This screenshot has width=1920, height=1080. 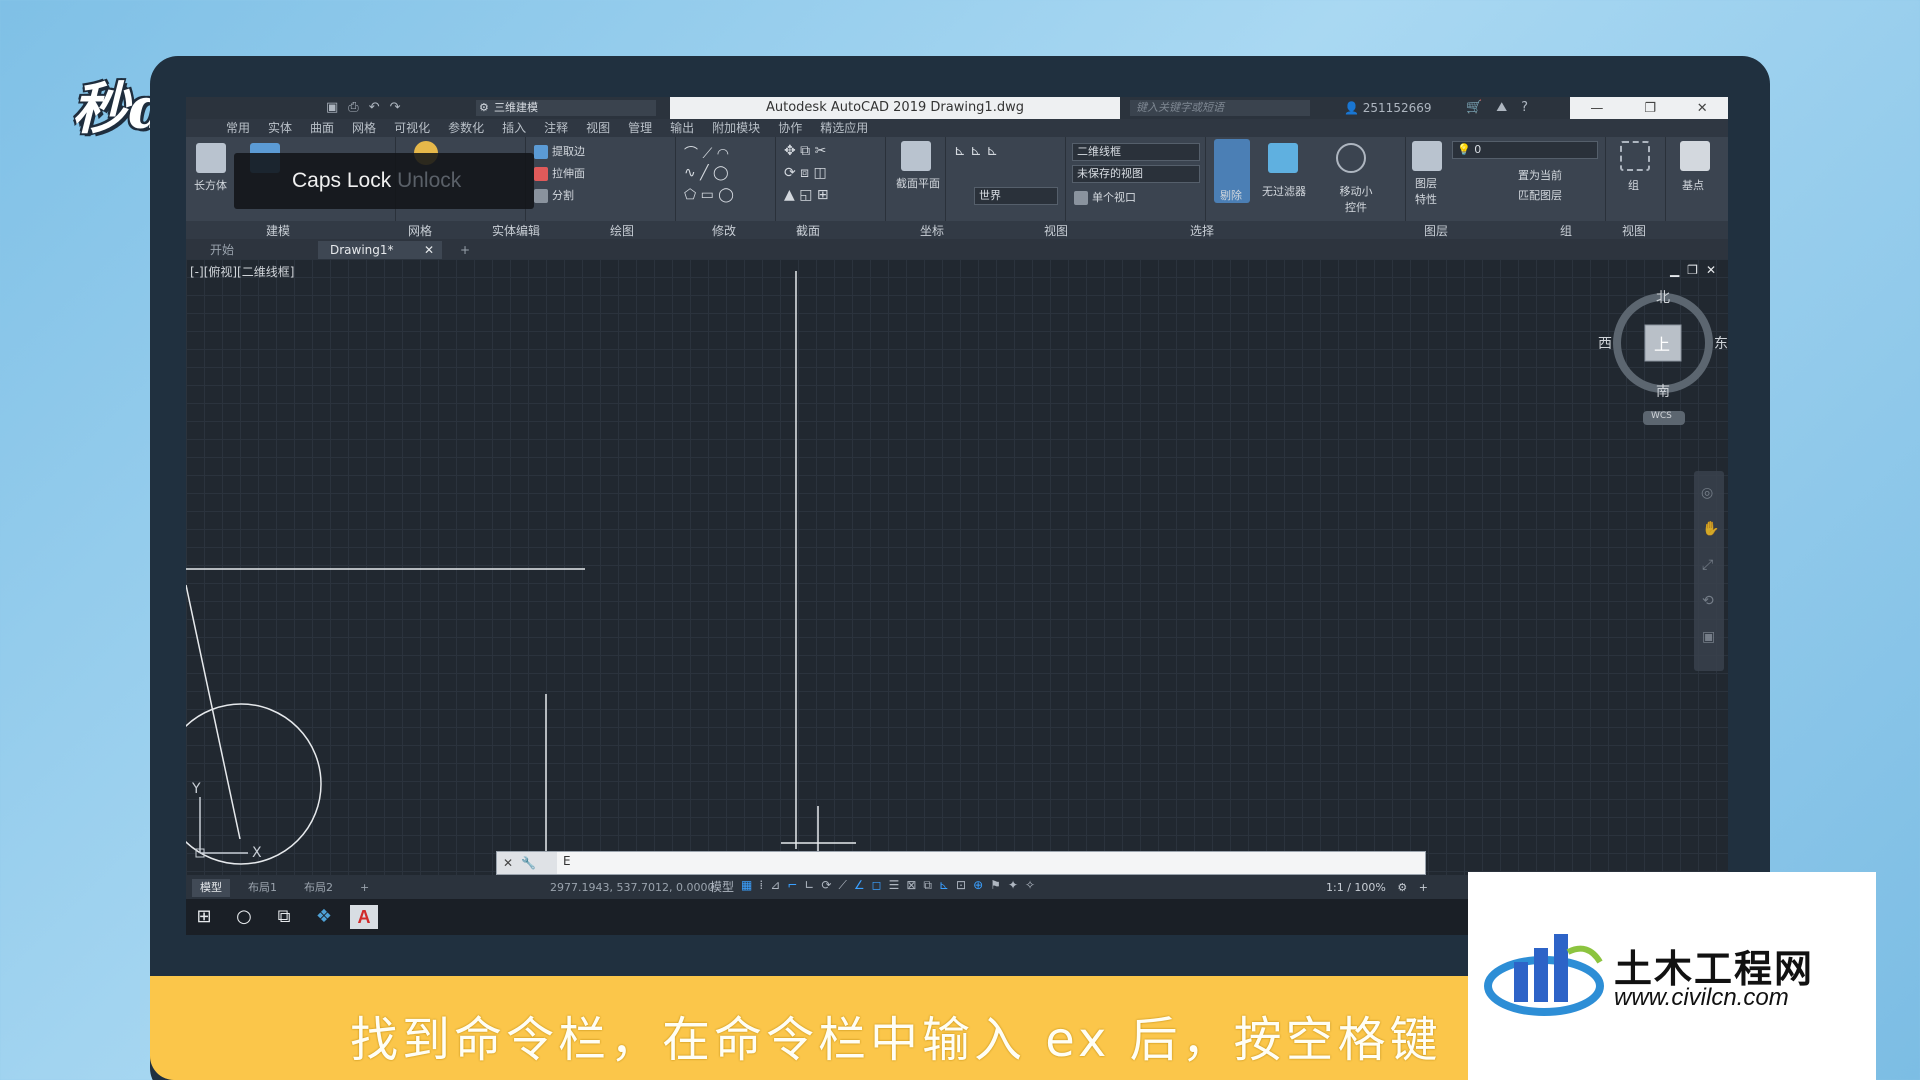 I want to click on slanted-line, so click(x=213, y=712).